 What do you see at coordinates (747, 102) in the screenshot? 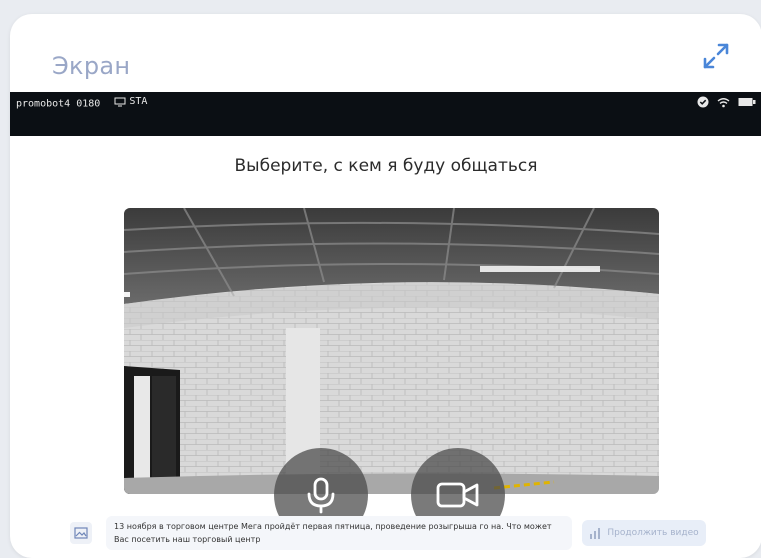
I see `battery-icon` at bounding box center [747, 102].